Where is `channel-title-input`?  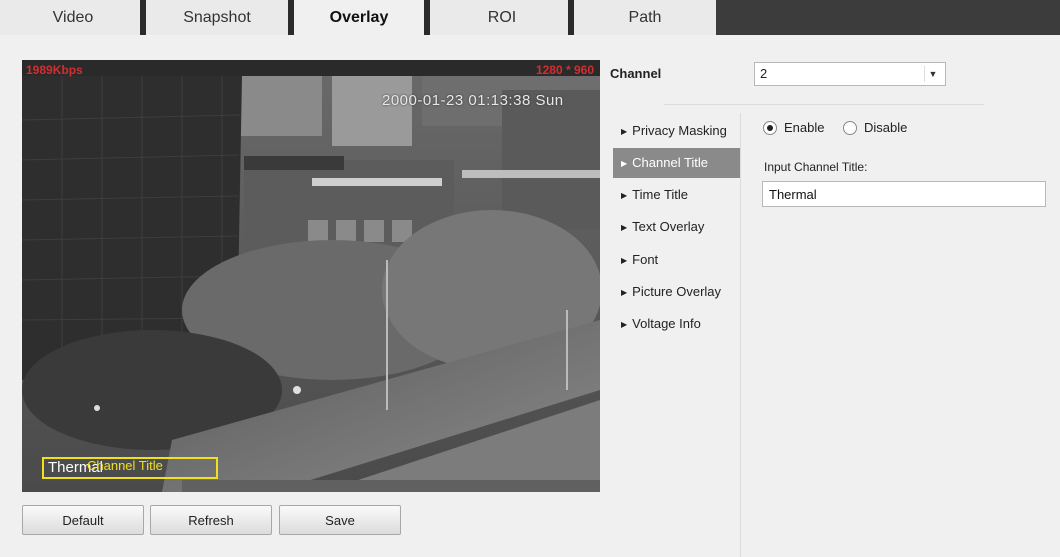
channel-title-input is located at coordinates (904, 194).